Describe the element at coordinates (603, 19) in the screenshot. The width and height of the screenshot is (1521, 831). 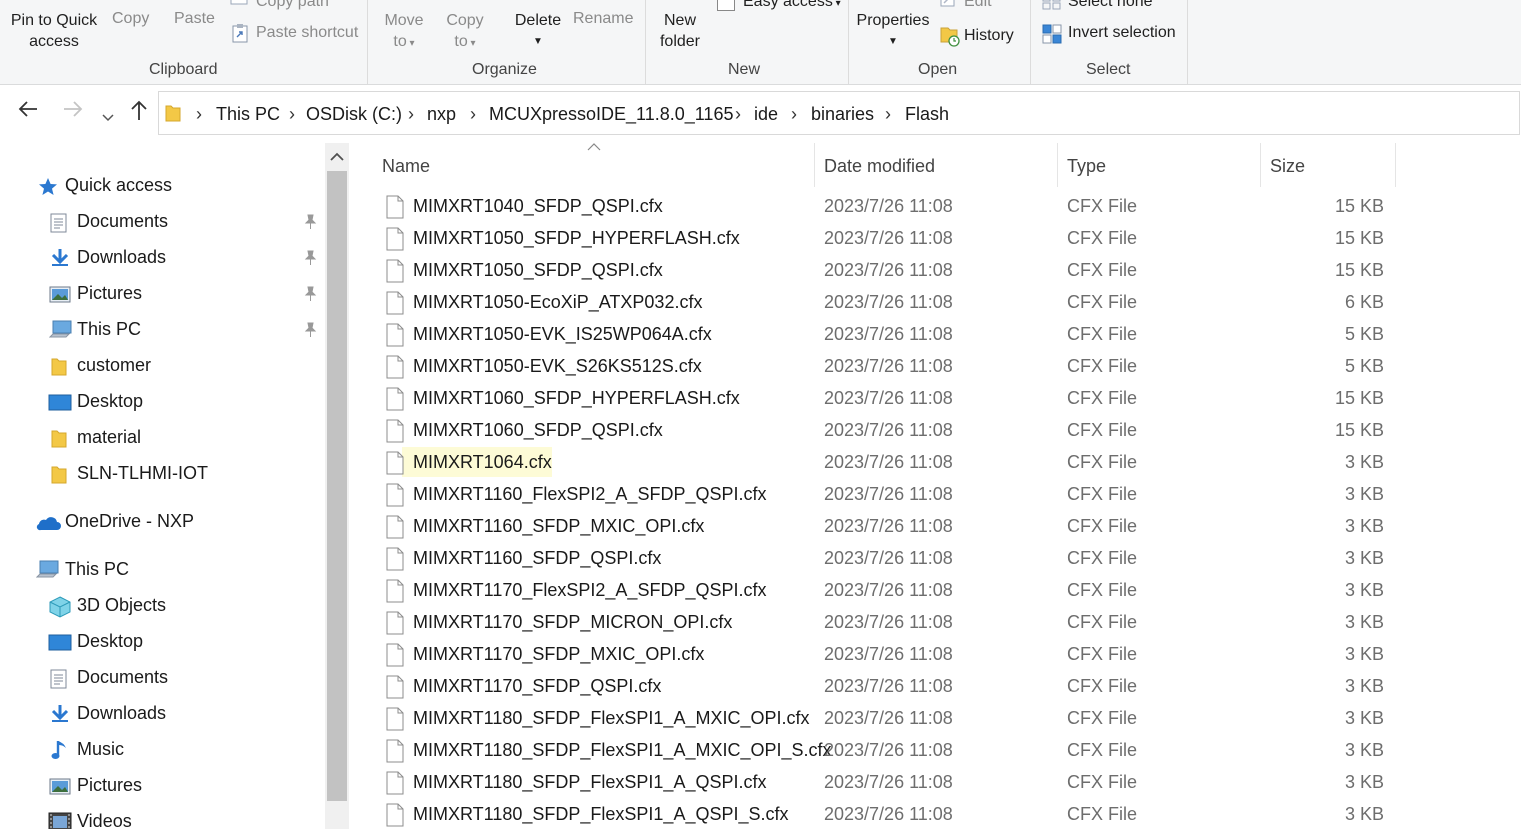
I see `rename-button: Rename` at that location.